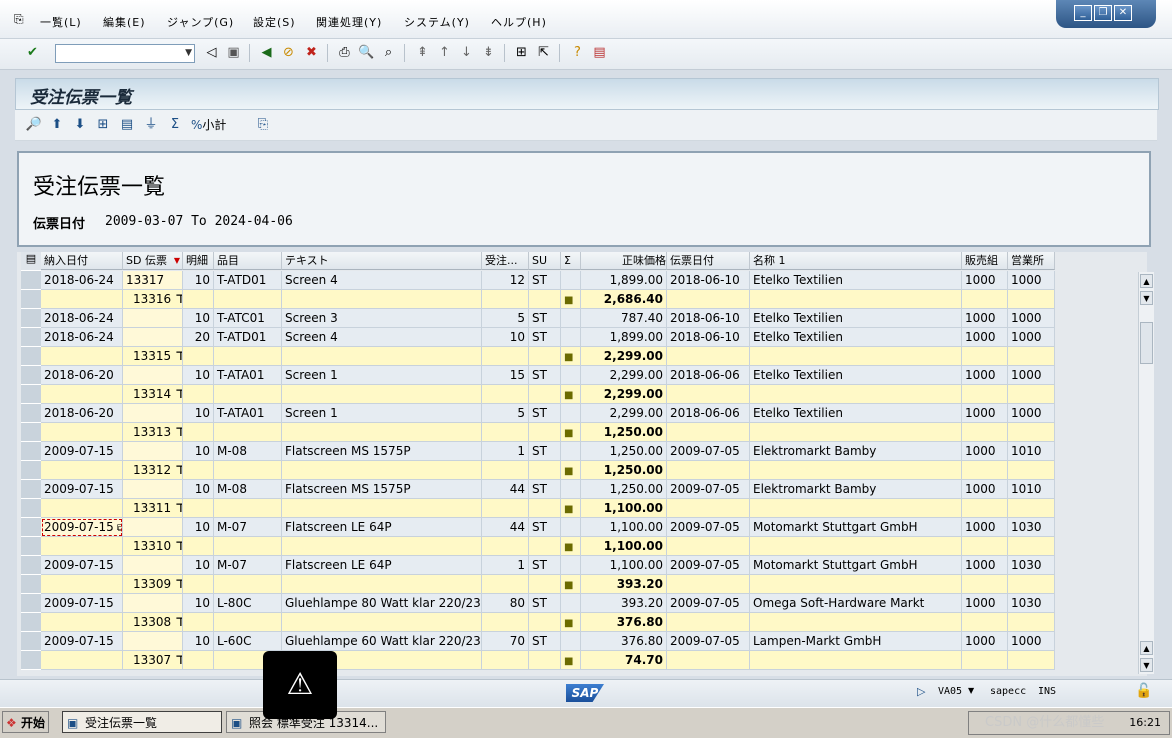 The image size is (1172, 738). I want to click on col-sd-document-cell: 13316 ⊤, so click(153, 299).